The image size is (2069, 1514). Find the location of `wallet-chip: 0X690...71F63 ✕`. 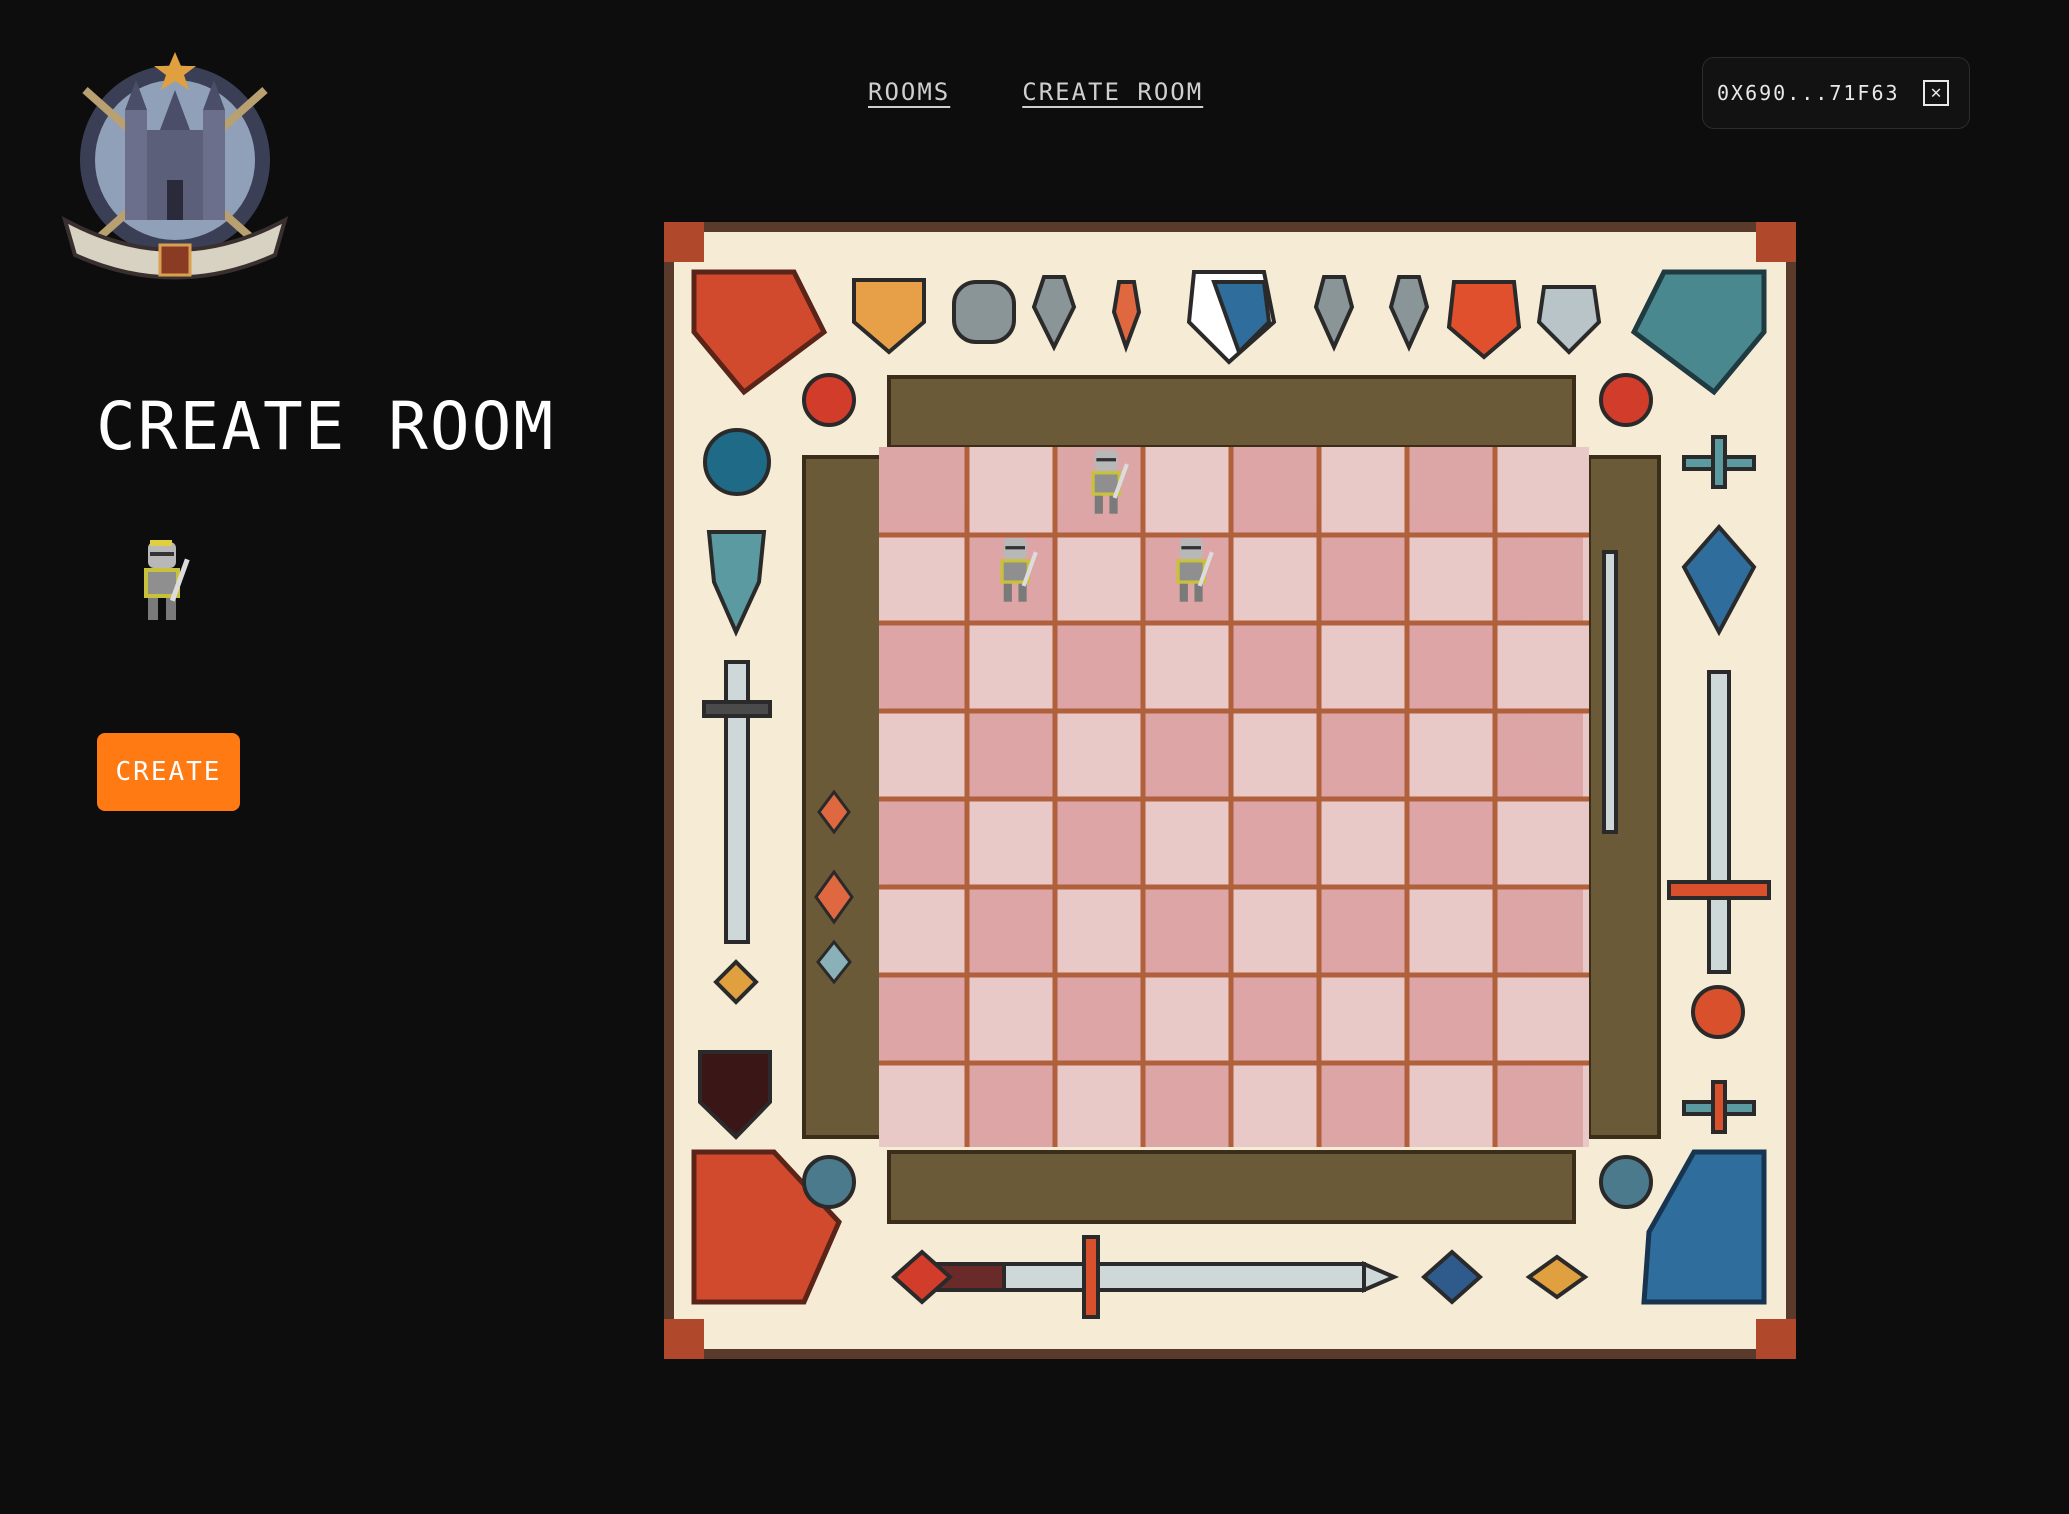

wallet-chip: 0X690...71F63 ✕ is located at coordinates (1836, 93).